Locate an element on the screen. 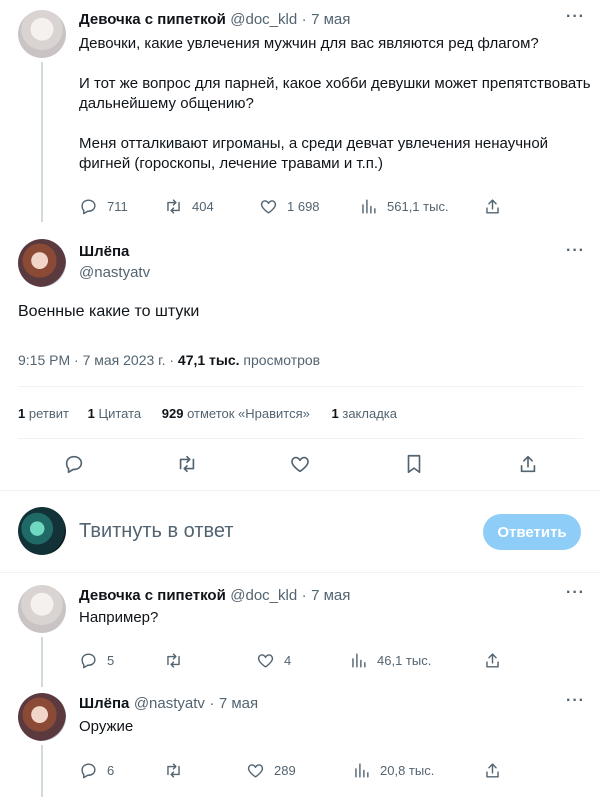  tweet-text: Например? is located at coordinates (119, 617).